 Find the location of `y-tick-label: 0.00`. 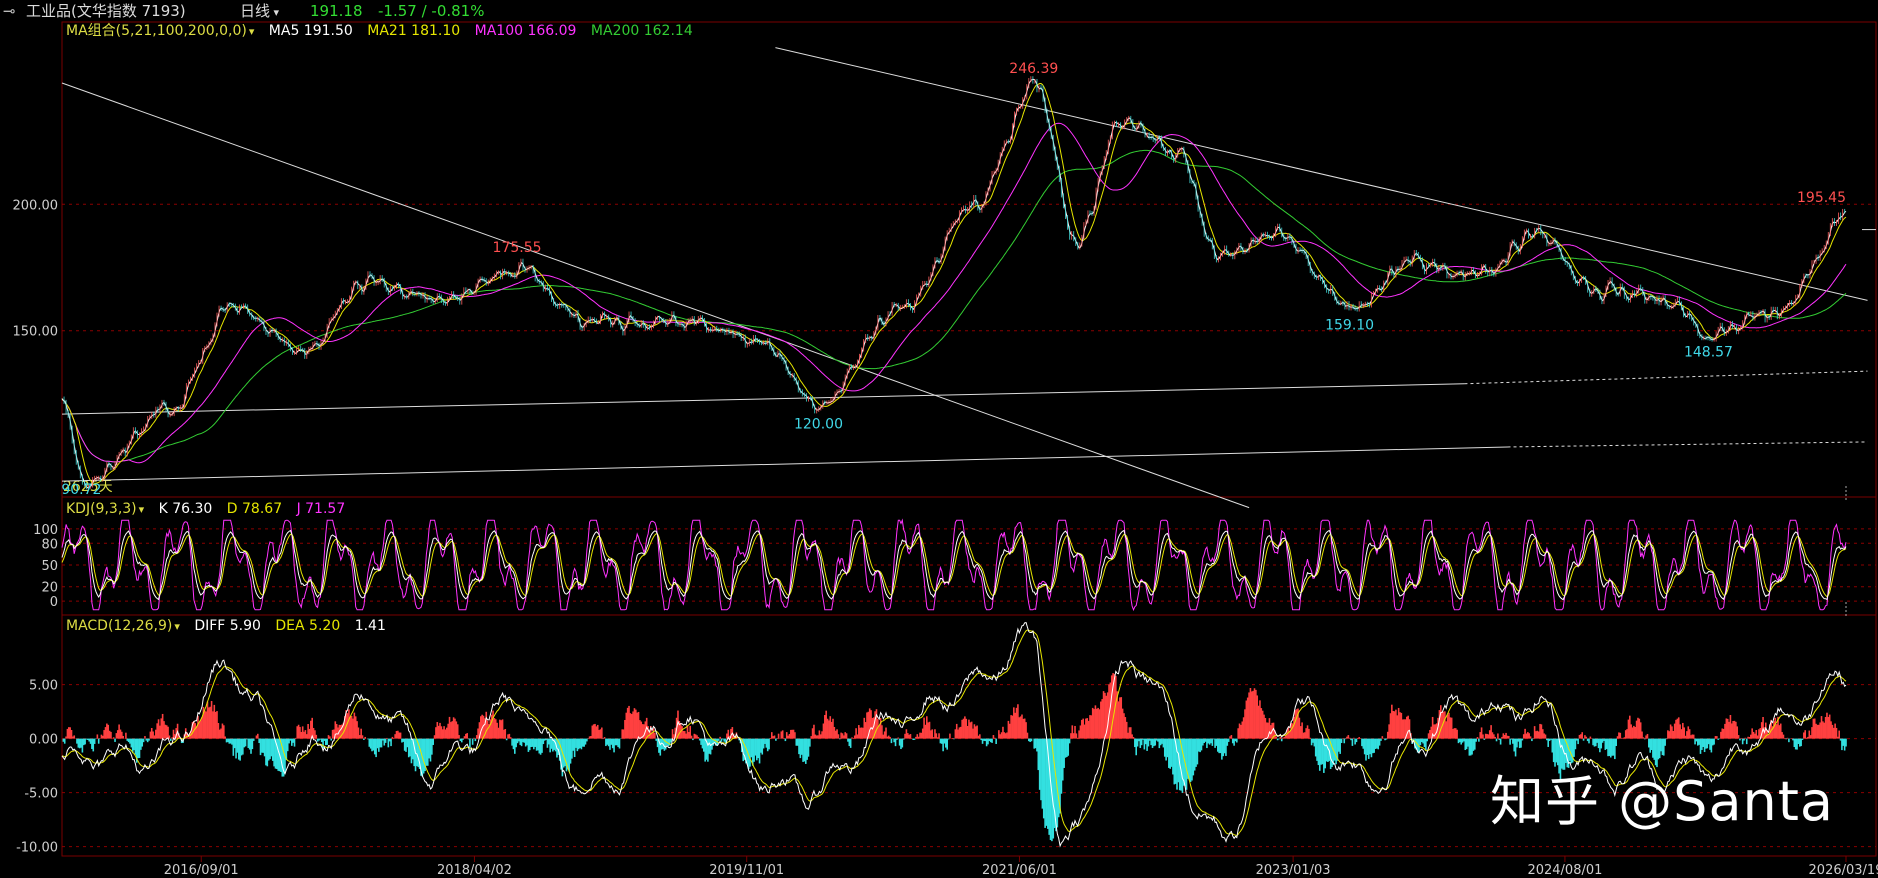

y-tick-label: 0.00 is located at coordinates (43, 740).